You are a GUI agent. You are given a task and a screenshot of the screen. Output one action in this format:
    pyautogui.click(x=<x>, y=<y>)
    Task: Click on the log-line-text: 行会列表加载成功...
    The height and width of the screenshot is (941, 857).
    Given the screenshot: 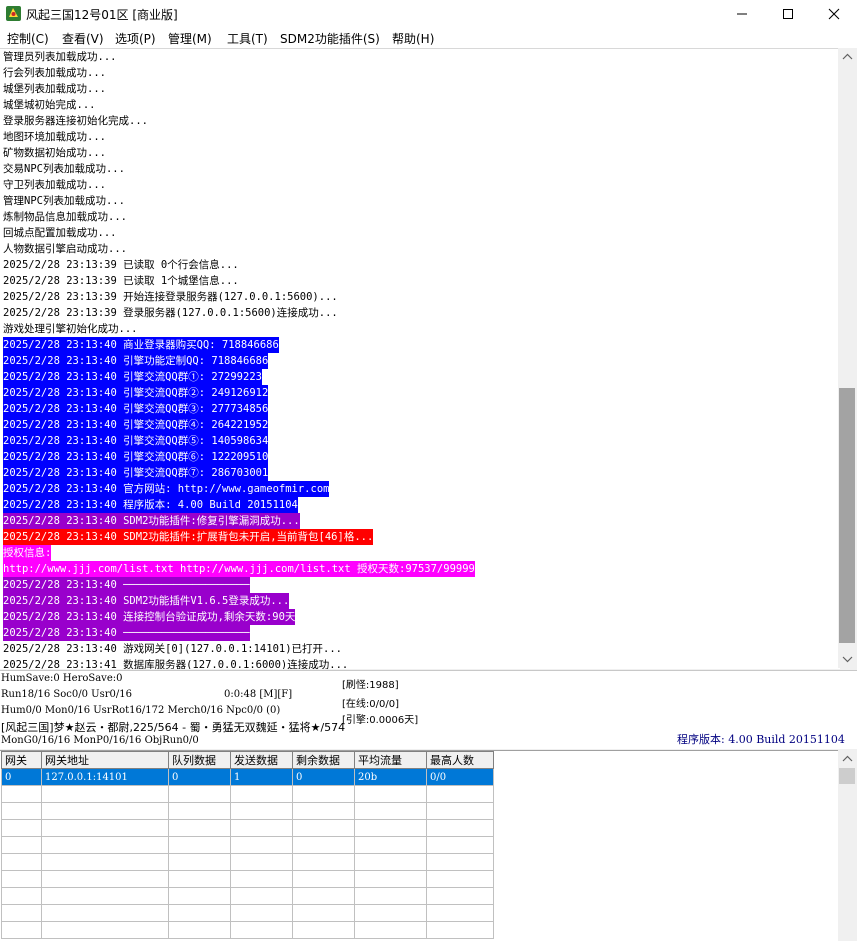 What is the action you would take?
    pyautogui.click(x=54, y=73)
    